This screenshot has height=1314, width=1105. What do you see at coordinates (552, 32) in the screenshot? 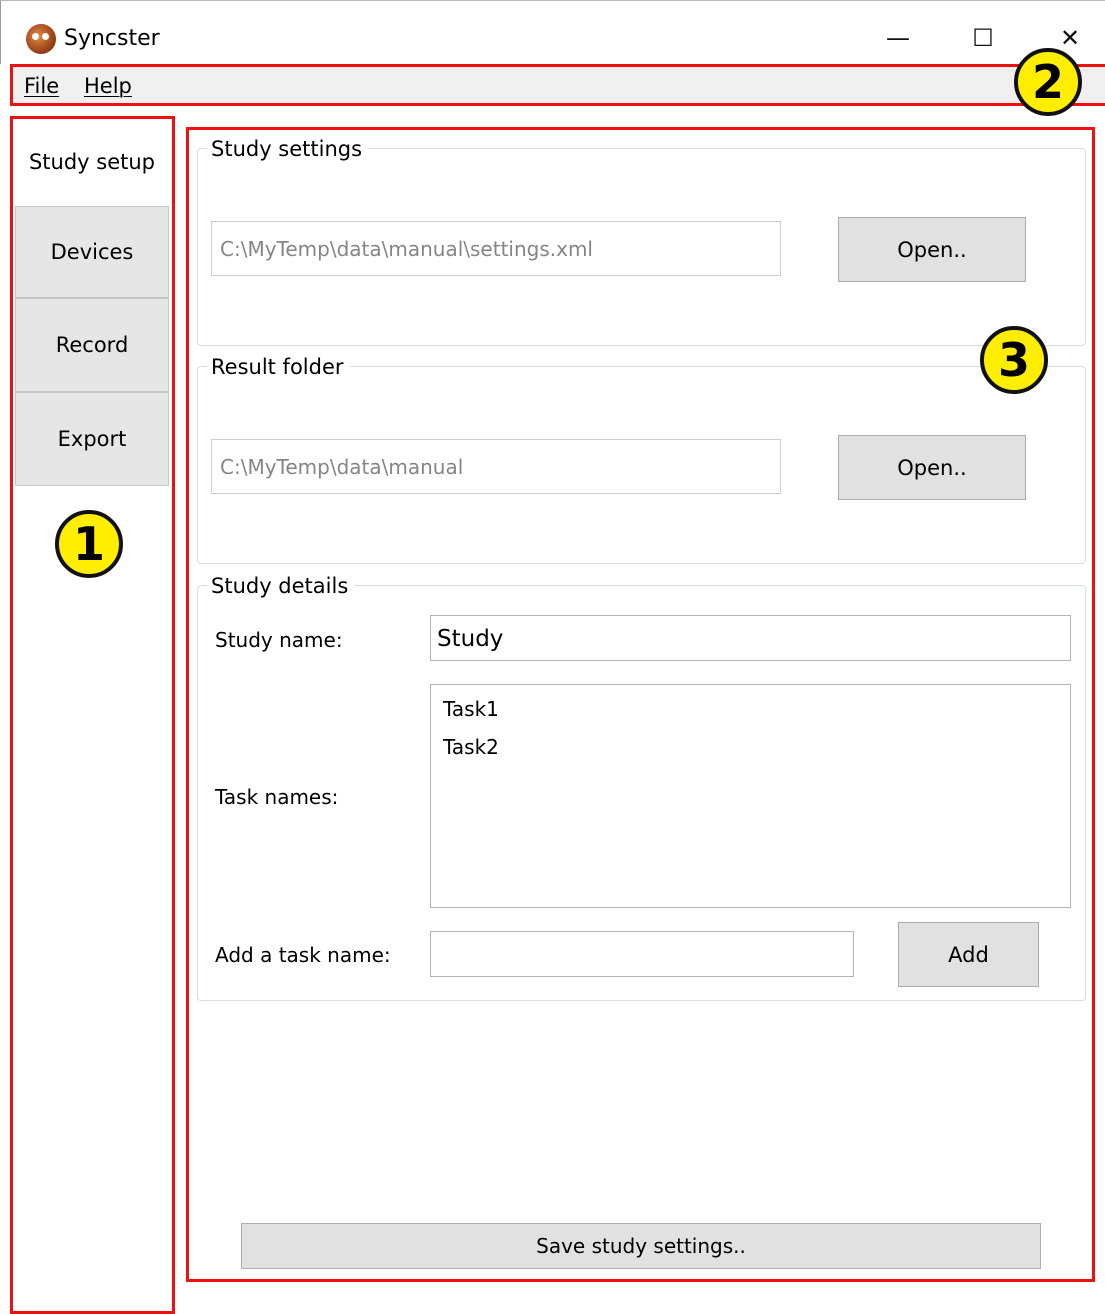
I see `title-bar` at bounding box center [552, 32].